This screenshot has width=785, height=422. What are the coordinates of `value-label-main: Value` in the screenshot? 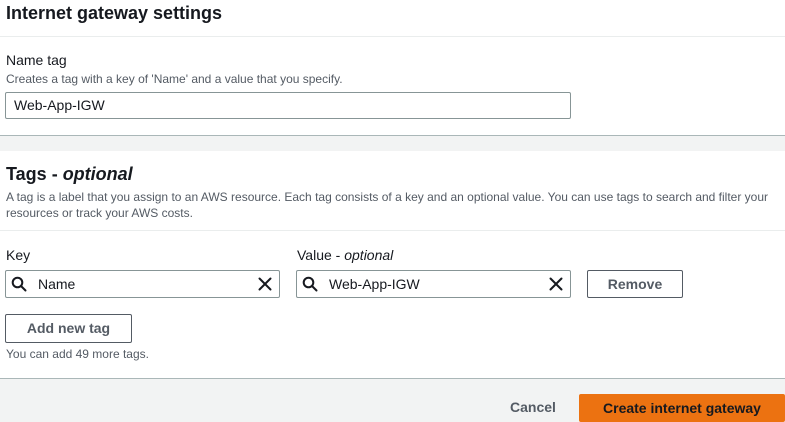 It's located at (314, 255).